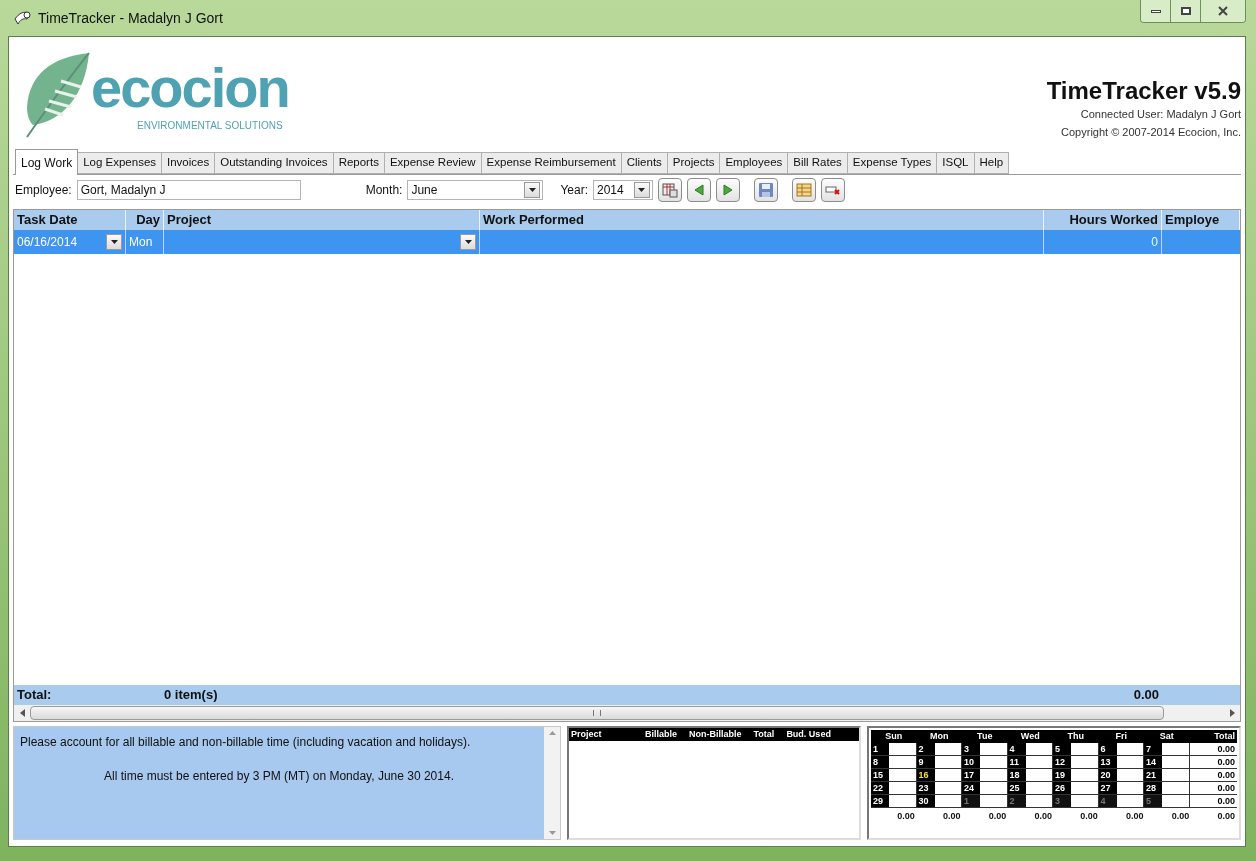 This screenshot has height=861, width=1256. Describe the element at coordinates (992, 163) in the screenshot. I see `tab: Help` at that location.